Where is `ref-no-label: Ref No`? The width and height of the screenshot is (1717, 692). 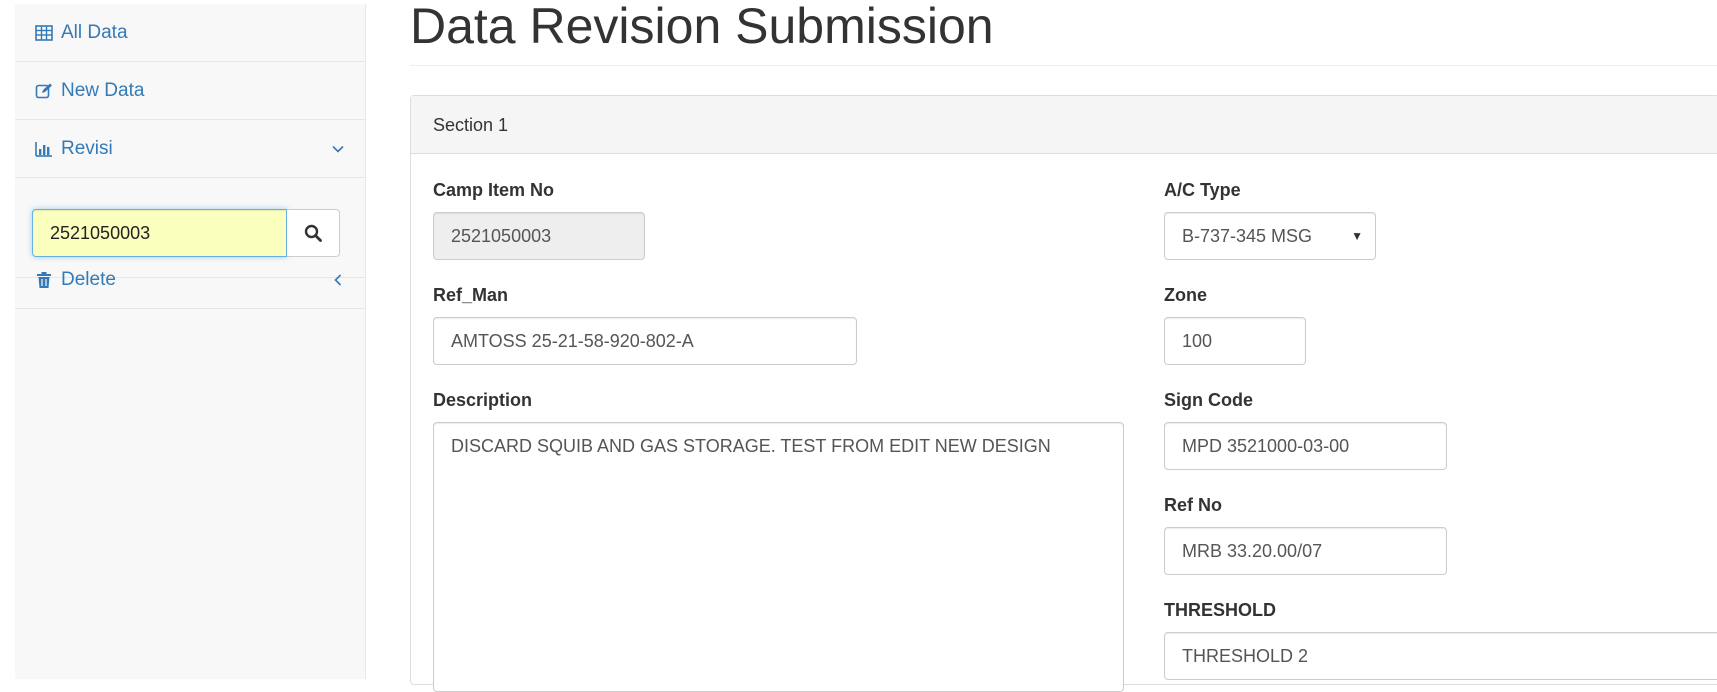
ref-no-label: Ref No is located at coordinates (1193, 505).